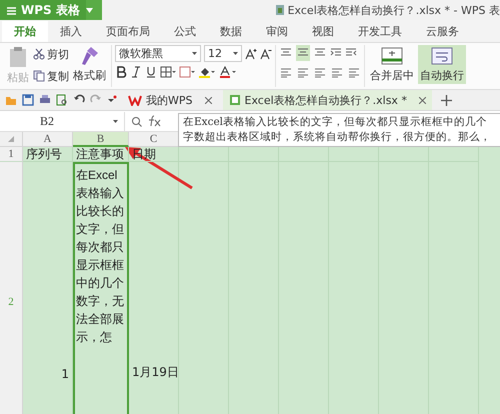 The image size is (500, 414). Describe the element at coordinates (62, 121) in the screenshot. I see `name-box: B2` at that location.